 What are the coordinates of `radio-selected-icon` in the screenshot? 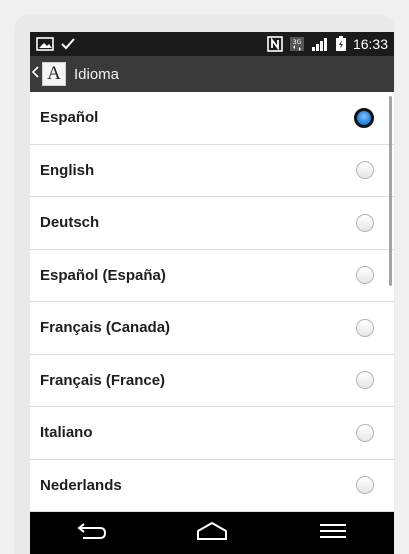 It's located at (364, 117).